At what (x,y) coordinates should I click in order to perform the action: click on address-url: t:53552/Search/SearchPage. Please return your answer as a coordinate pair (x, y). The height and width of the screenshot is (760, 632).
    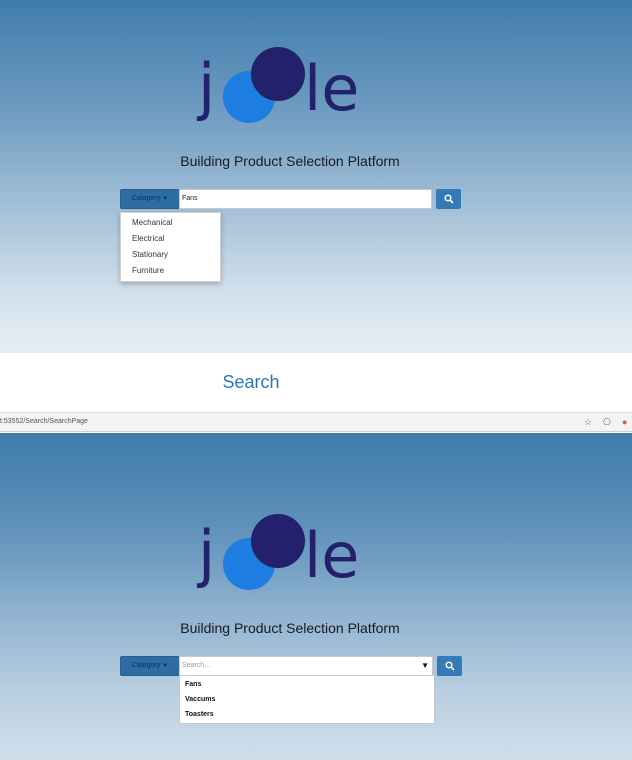
    Looking at the image, I should click on (44, 422).